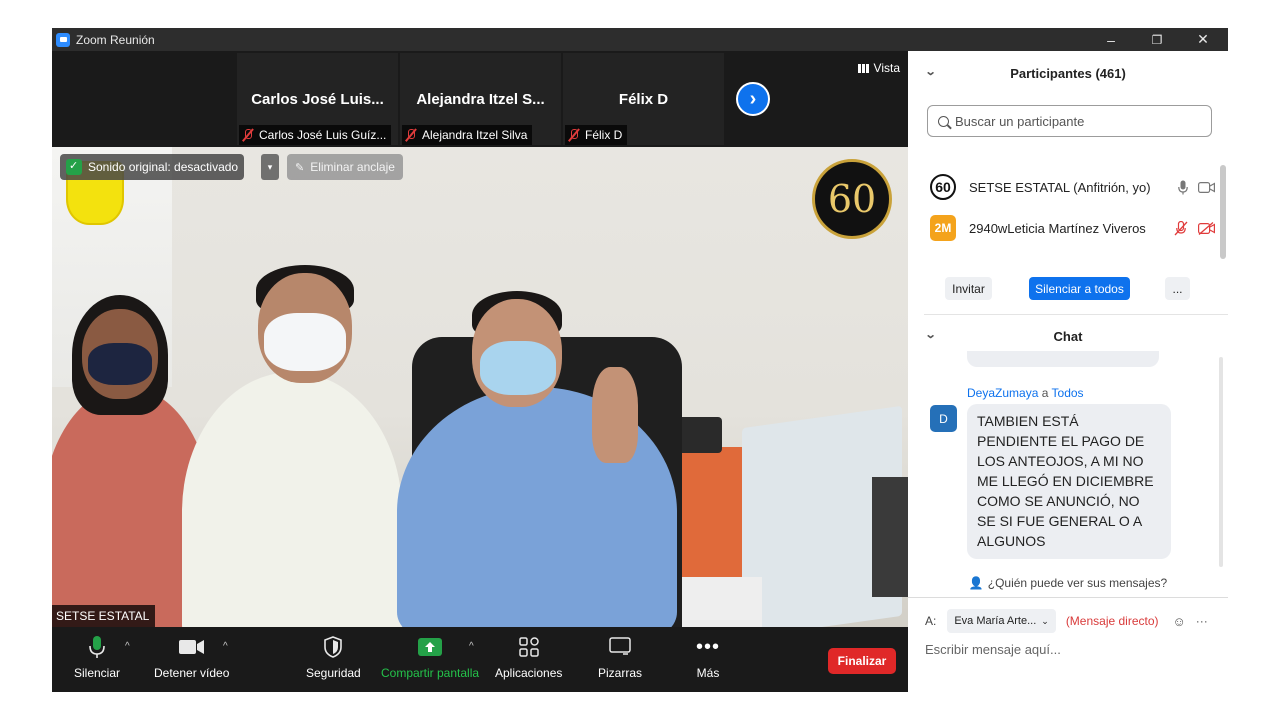  Describe the element at coordinates (1077, 583) in the screenshot. I see `who-can-see-label: ¿Quién puede ver sus mensajes?` at that location.